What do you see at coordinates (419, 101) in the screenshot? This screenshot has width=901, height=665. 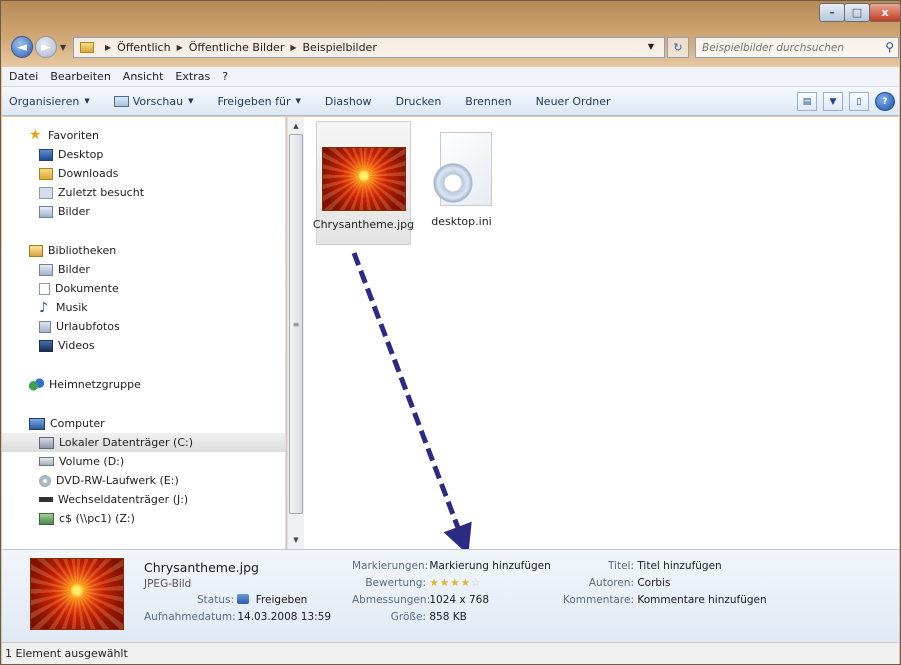 I see `print-button: Drucken` at bounding box center [419, 101].